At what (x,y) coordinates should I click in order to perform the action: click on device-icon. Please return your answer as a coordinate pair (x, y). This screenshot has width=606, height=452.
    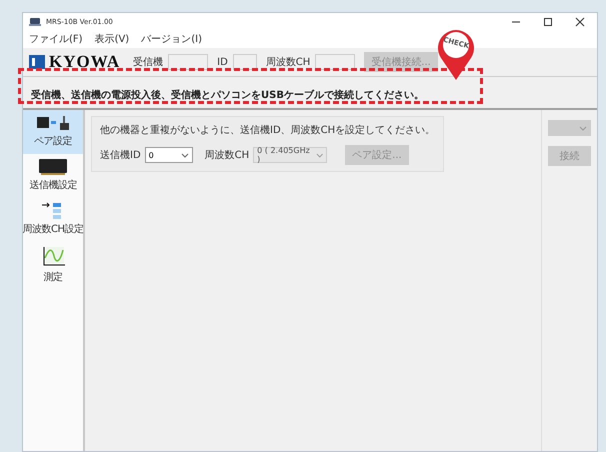
    Looking at the image, I should click on (53, 167).